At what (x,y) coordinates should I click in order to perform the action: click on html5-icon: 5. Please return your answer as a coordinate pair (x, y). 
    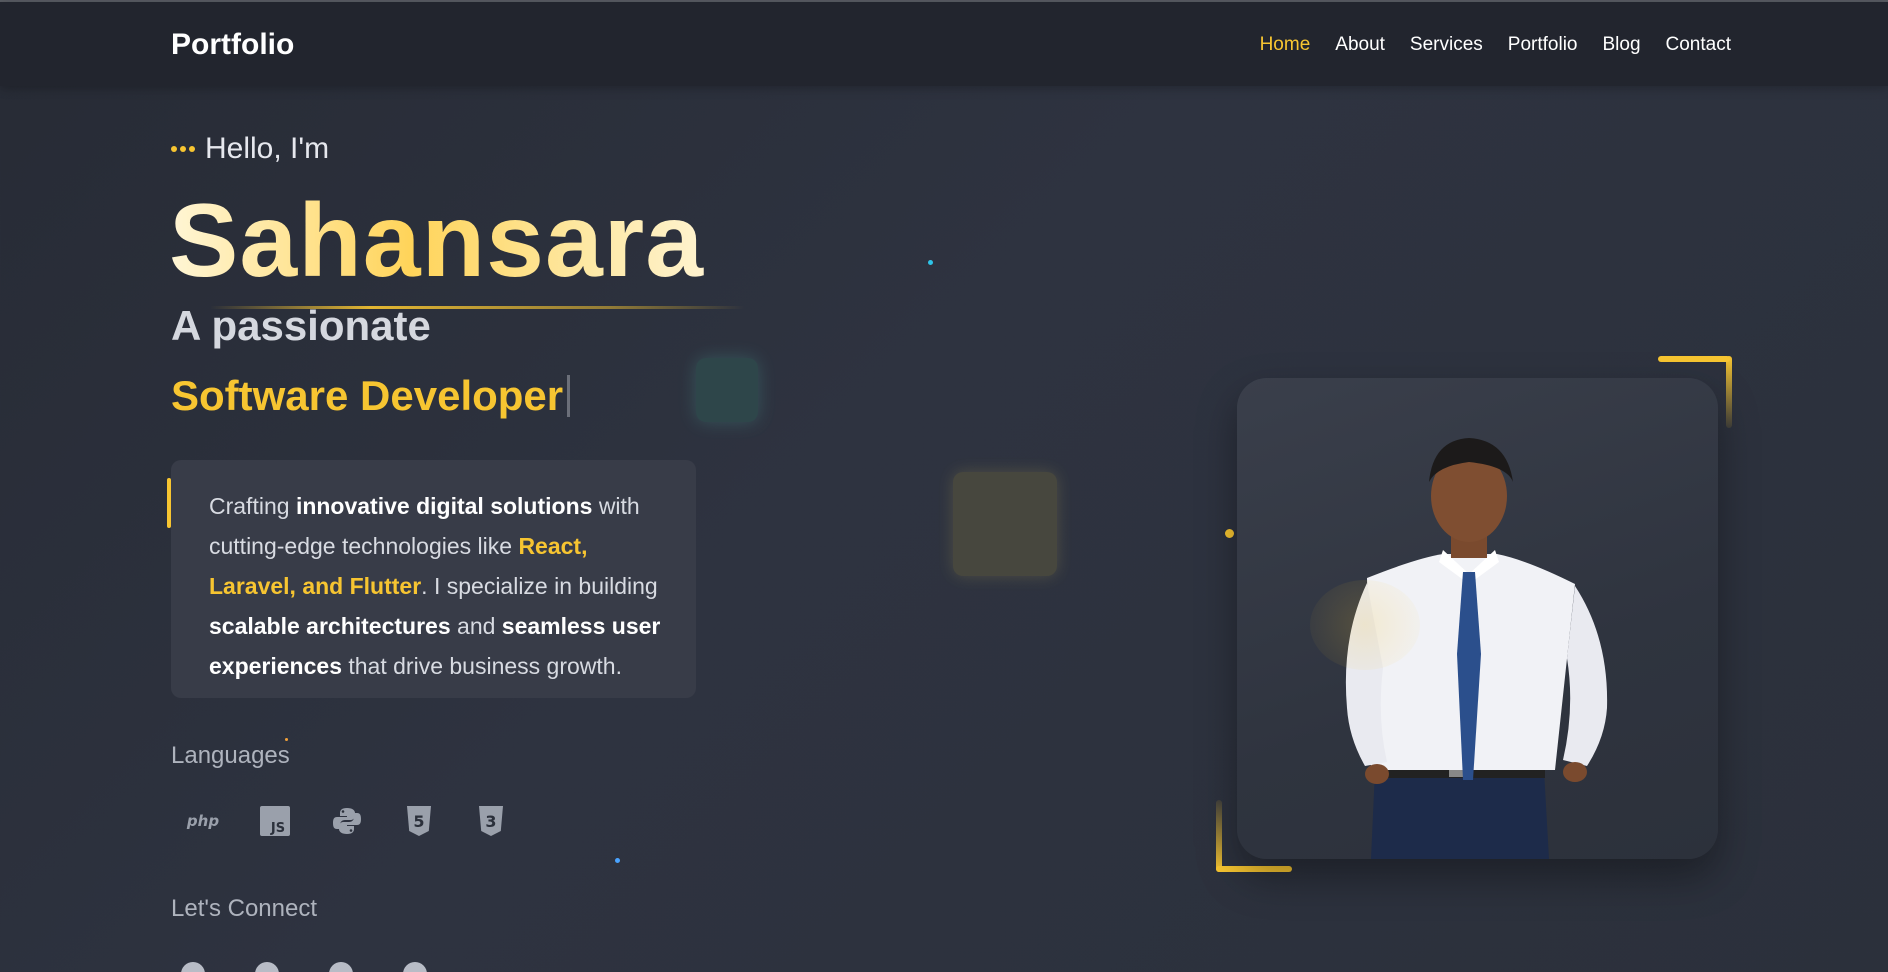
    Looking at the image, I should click on (419, 821).